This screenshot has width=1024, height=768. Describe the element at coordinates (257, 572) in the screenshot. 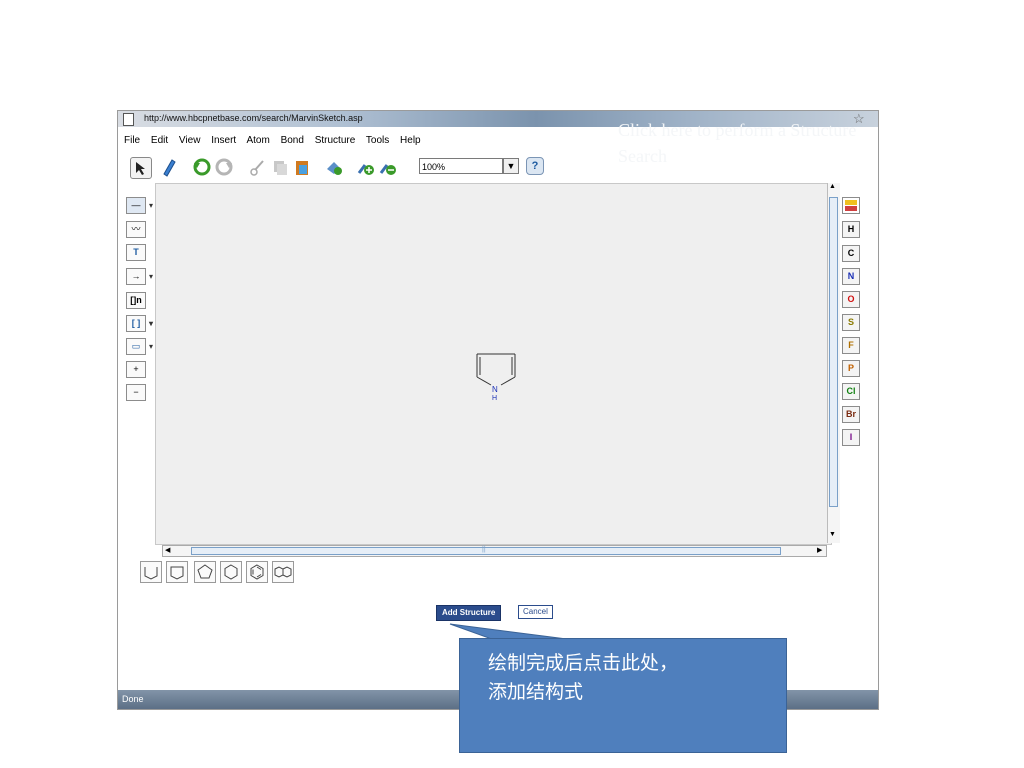

I see `template-benzene-icon` at that location.